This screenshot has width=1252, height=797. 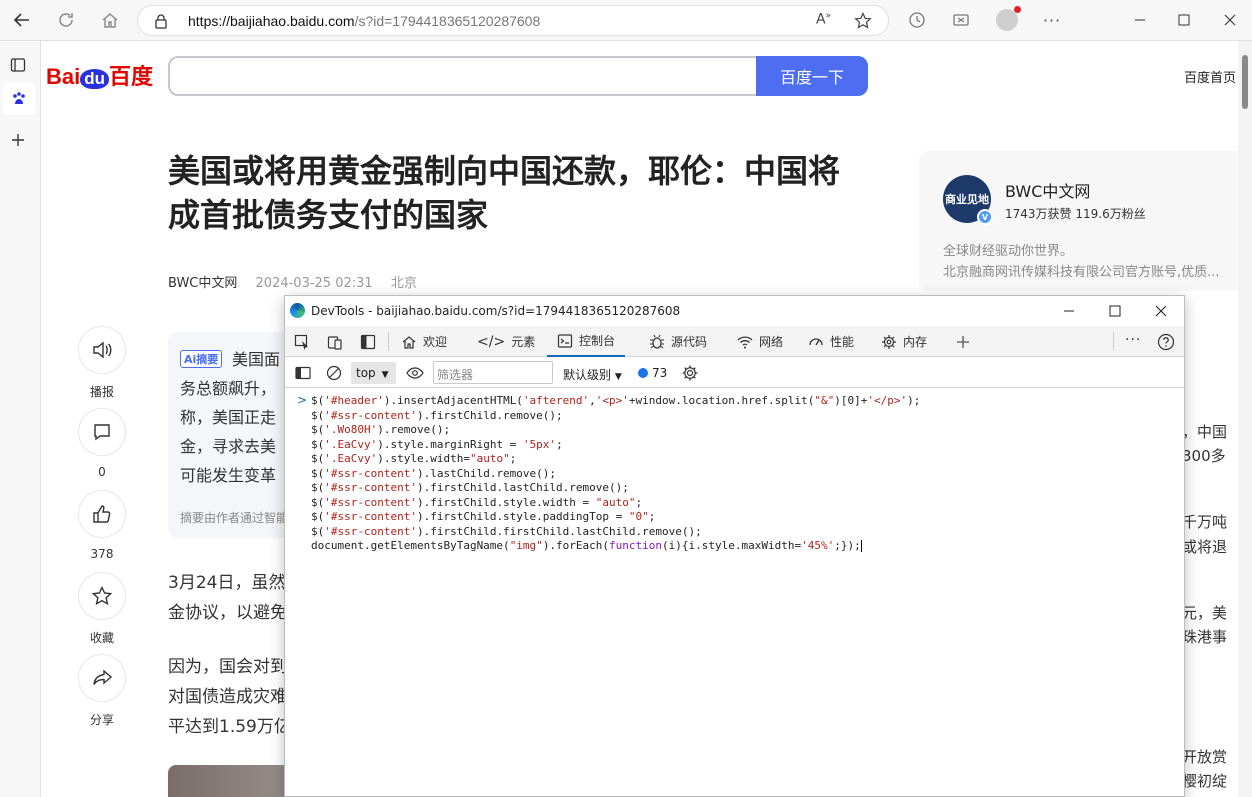 What do you see at coordinates (102, 443) in the screenshot?
I see `comment-action: 0` at bounding box center [102, 443].